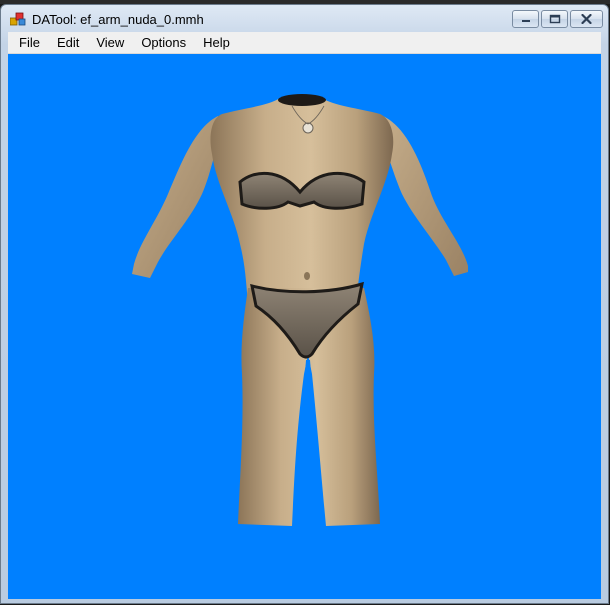 The image size is (610, 605). I want to click on maximize-button, so click(554, 19).